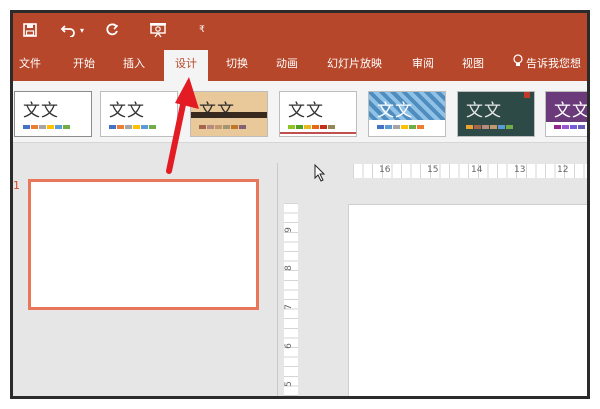 This screenshot has width=600, height=409. I want to click on theme-purple: 文文, so click(567, 114).